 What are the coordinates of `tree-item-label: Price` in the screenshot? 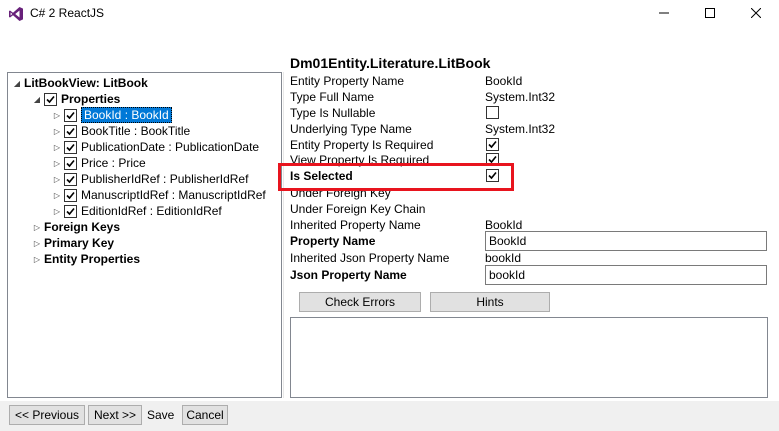 It's located at (113, 163).